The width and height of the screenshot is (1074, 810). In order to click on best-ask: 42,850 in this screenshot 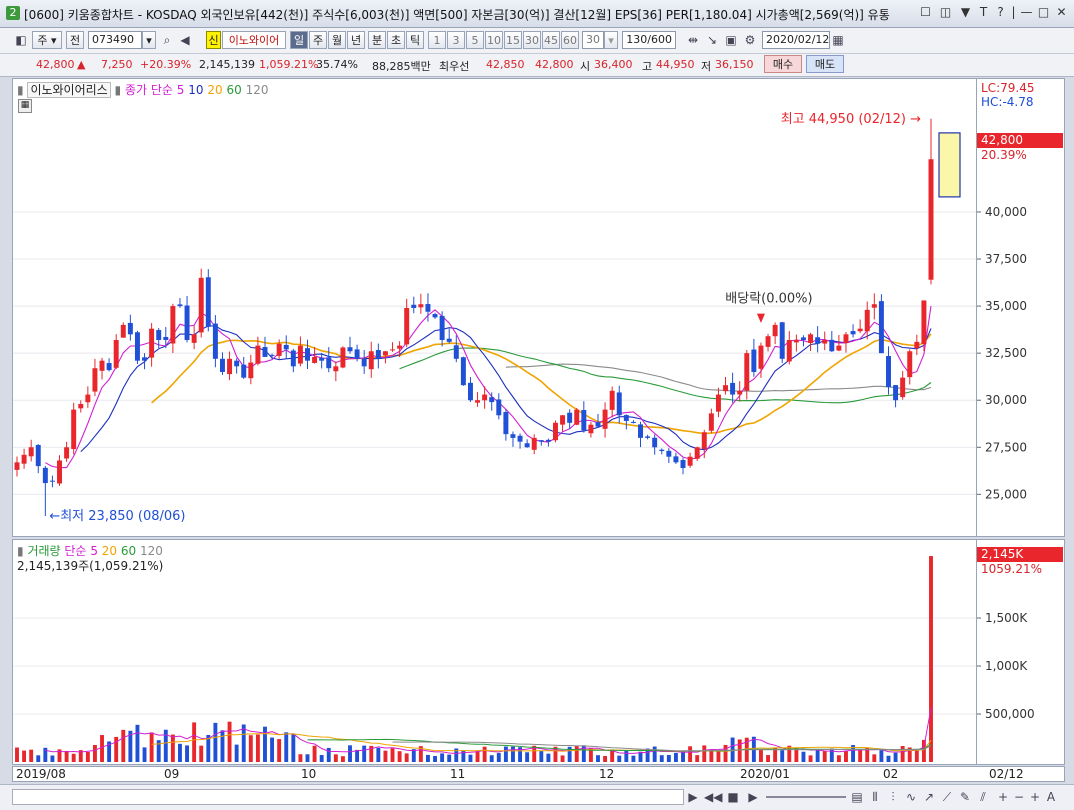, I will do `click(505, 64)`.